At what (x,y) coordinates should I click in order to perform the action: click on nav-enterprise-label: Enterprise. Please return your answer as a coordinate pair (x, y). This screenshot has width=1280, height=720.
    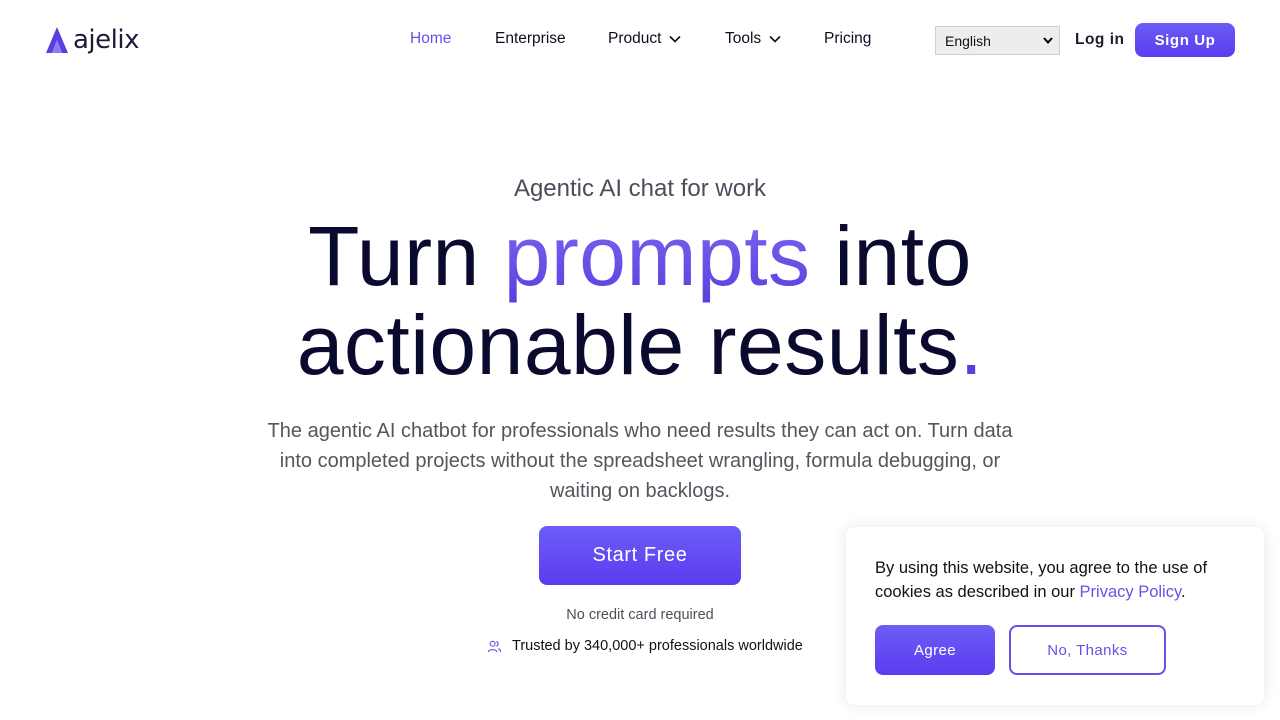
    Looking at the image, I should click on (530, 38).